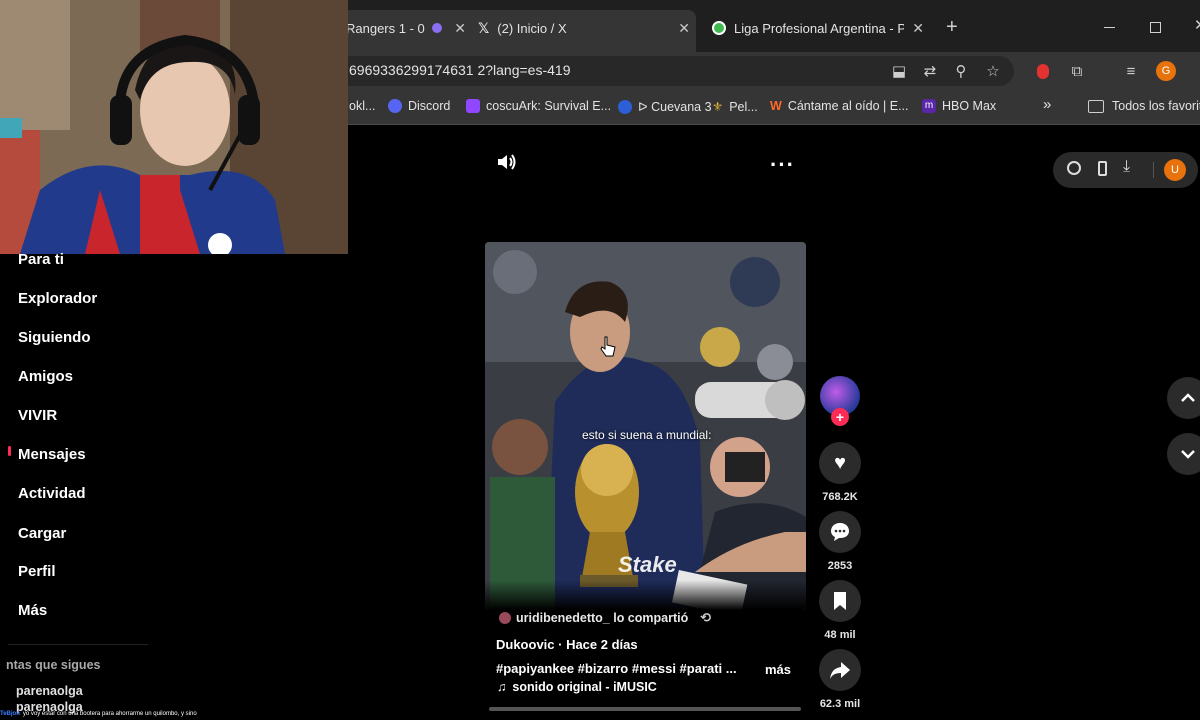 The image size is (1200, 720). I want to click on sharer-avatar, so click(505, 618).